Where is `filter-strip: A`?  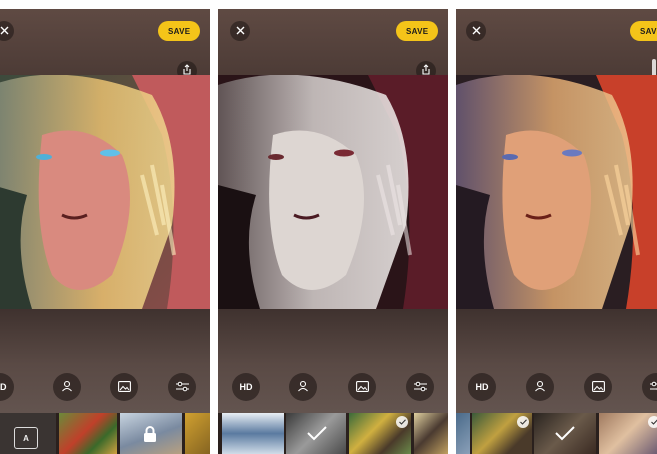 filter-strip: A is located at coordinates (105, 433).